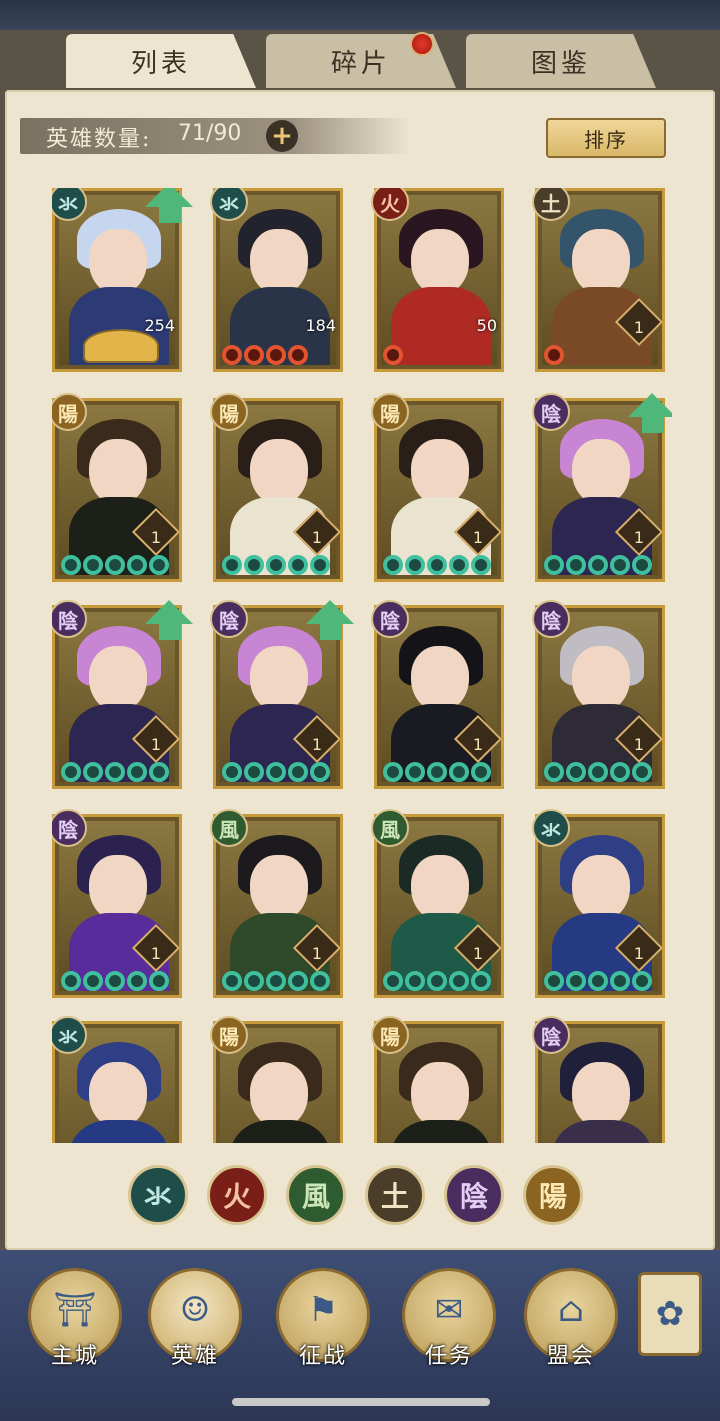 Image resolution: width=720 pixels, height=1421 pixels. What do you see at coordinates (282, 136) in the screenshot?
I see `expand-slots-button: +` at bounding box center [282, 136].